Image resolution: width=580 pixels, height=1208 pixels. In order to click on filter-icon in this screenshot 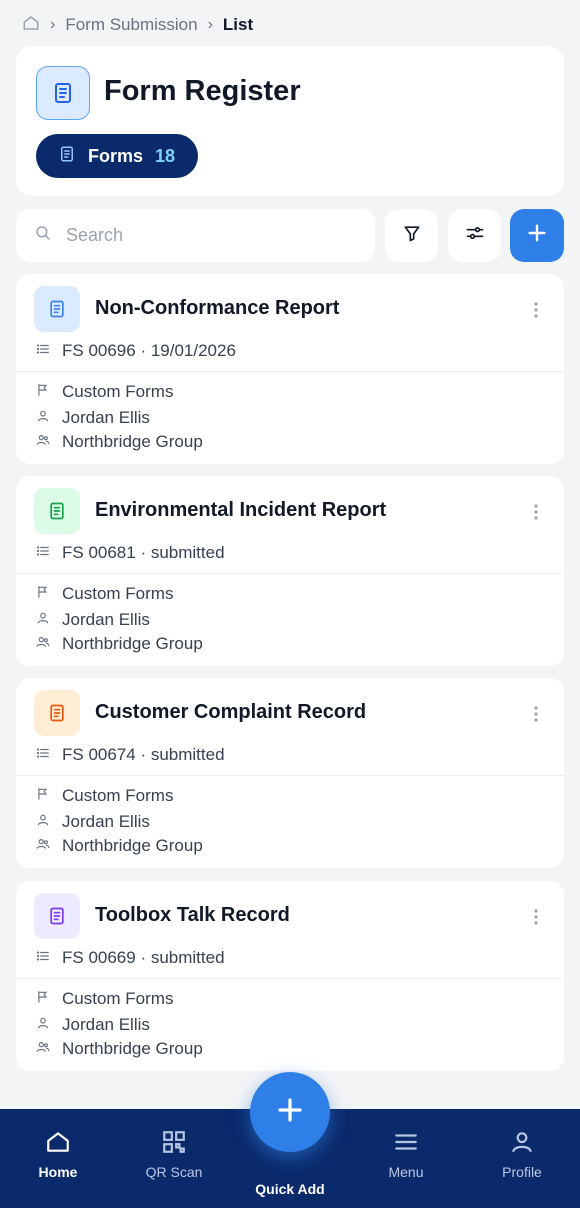, I will do `click(412, 235)`.